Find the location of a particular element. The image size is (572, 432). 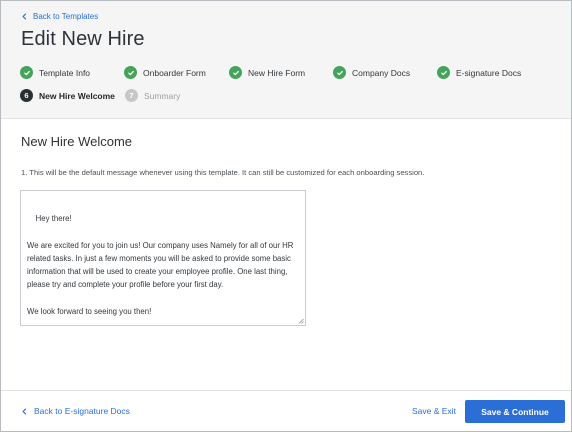

resize-handle-icon is located at coordinates (301, 321).